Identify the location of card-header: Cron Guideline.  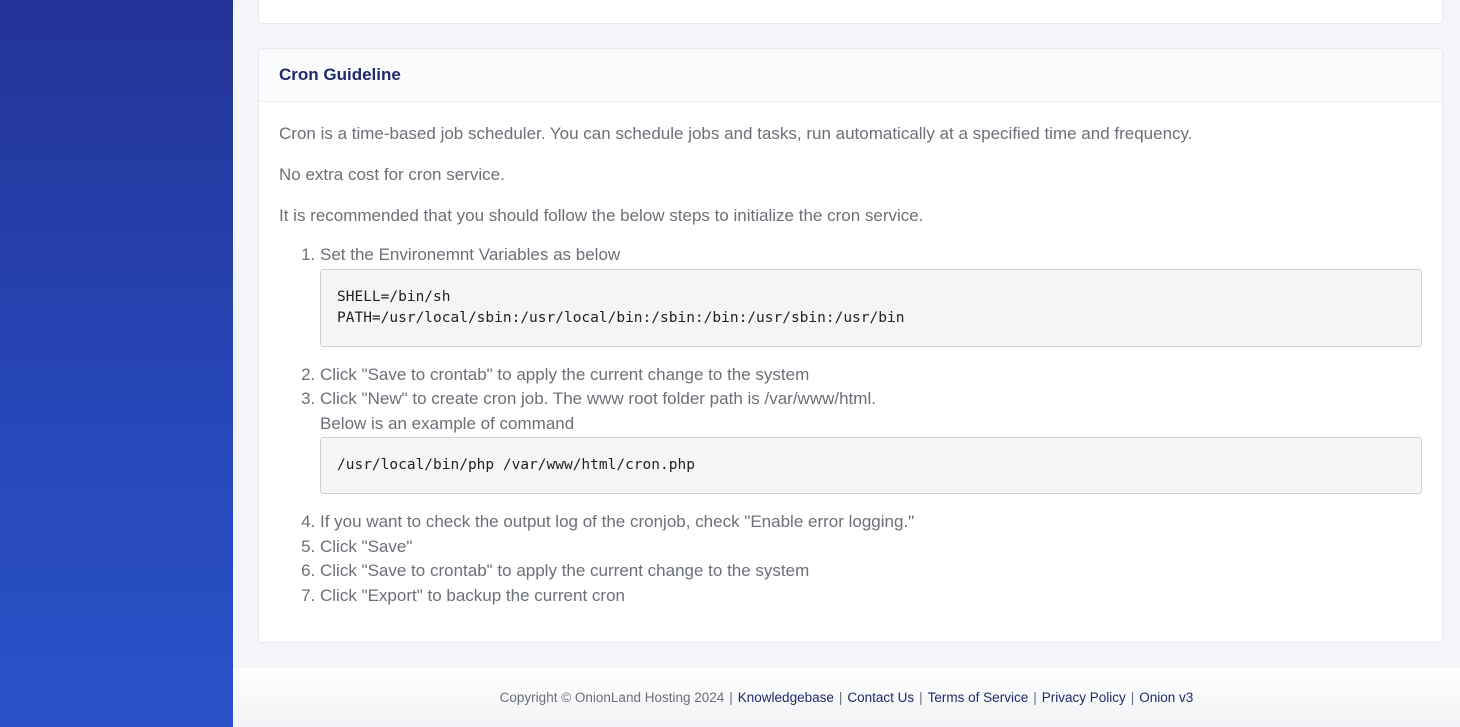
(850, 75).